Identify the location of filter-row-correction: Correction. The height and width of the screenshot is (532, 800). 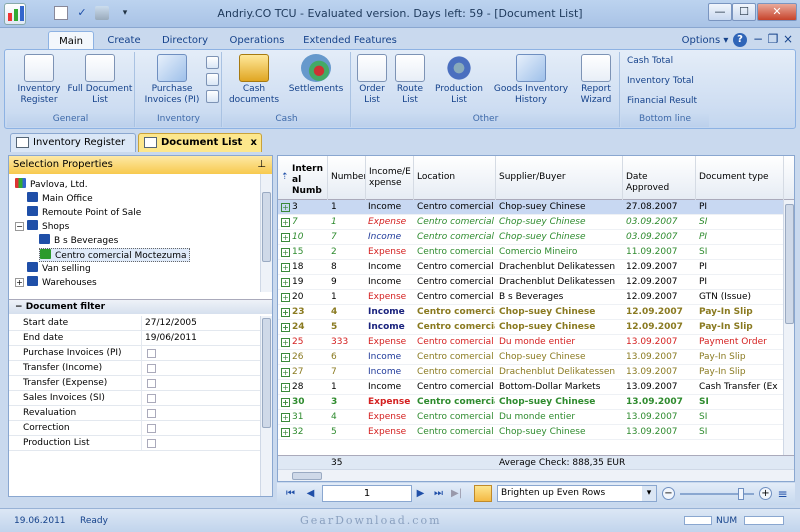
(134, 428).